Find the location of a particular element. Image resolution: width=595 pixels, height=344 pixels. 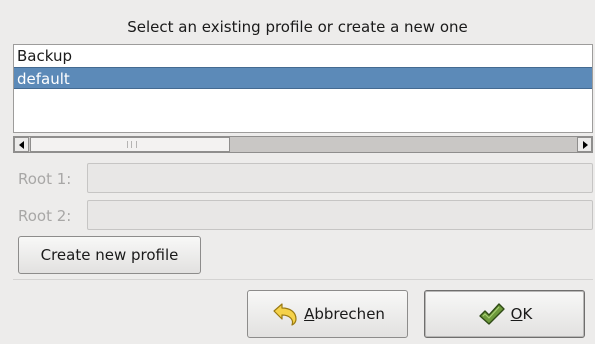

list-item-default: default is located at coordinates (303, 78).